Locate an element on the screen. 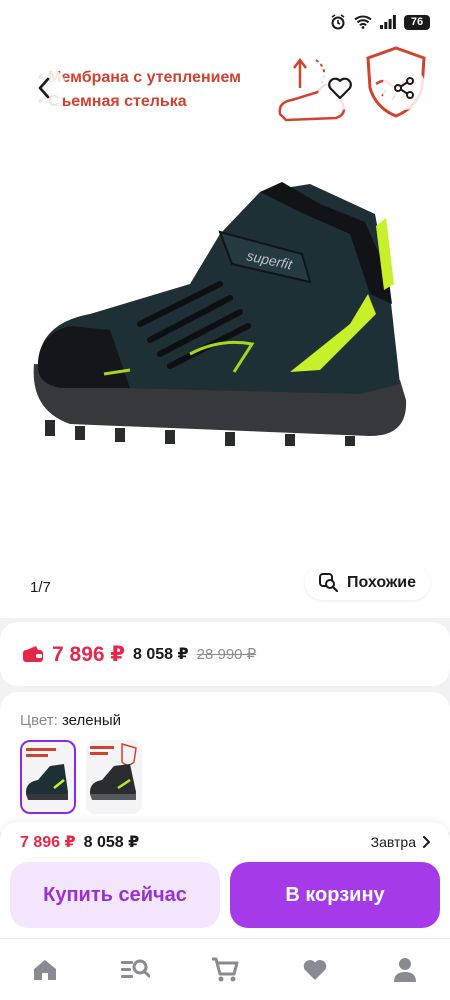  buy-now-button: Купить сейчас is located at coordinates (115, 895).